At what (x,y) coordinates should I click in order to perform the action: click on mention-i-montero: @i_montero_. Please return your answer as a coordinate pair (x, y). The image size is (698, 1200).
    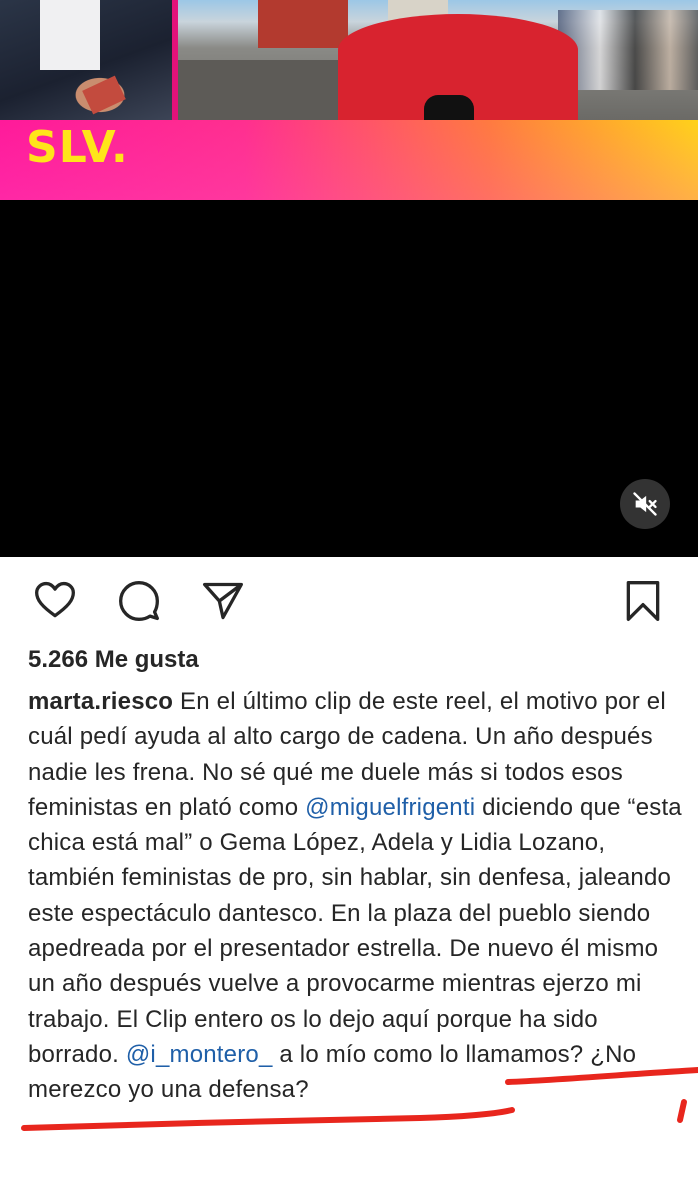
    Looking at the image, I should click on (199, 1054).